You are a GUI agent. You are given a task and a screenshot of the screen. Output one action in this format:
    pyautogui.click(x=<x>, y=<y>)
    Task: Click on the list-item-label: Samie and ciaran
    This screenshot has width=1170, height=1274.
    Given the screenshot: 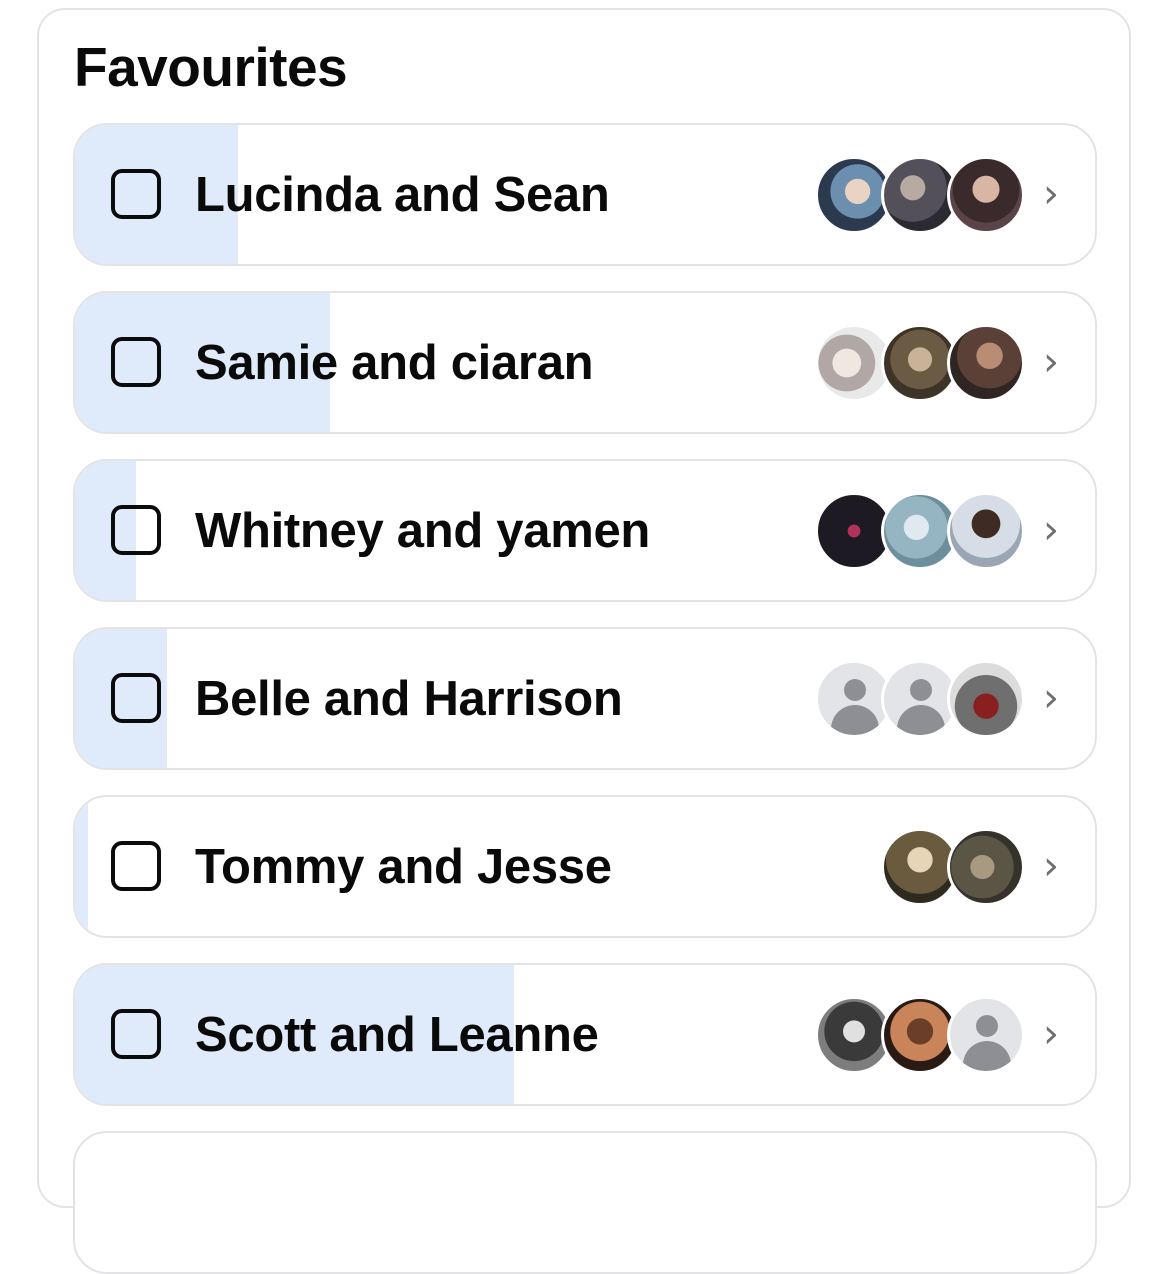 What is the action you would take?
    pyautogui.click(x=394, y=363)
    